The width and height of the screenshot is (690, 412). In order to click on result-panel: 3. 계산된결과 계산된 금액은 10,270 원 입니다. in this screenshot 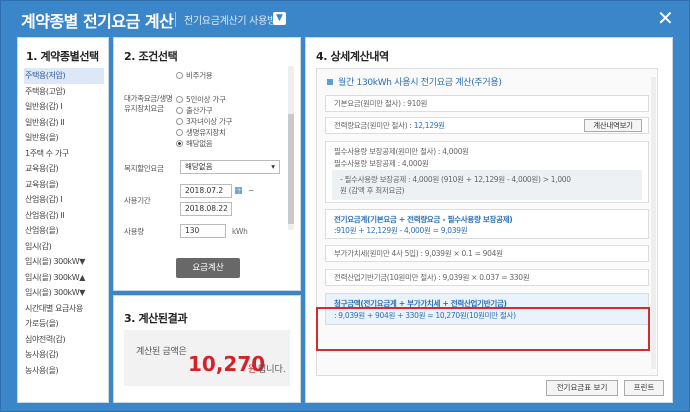, I will do `click(207, 349)`.